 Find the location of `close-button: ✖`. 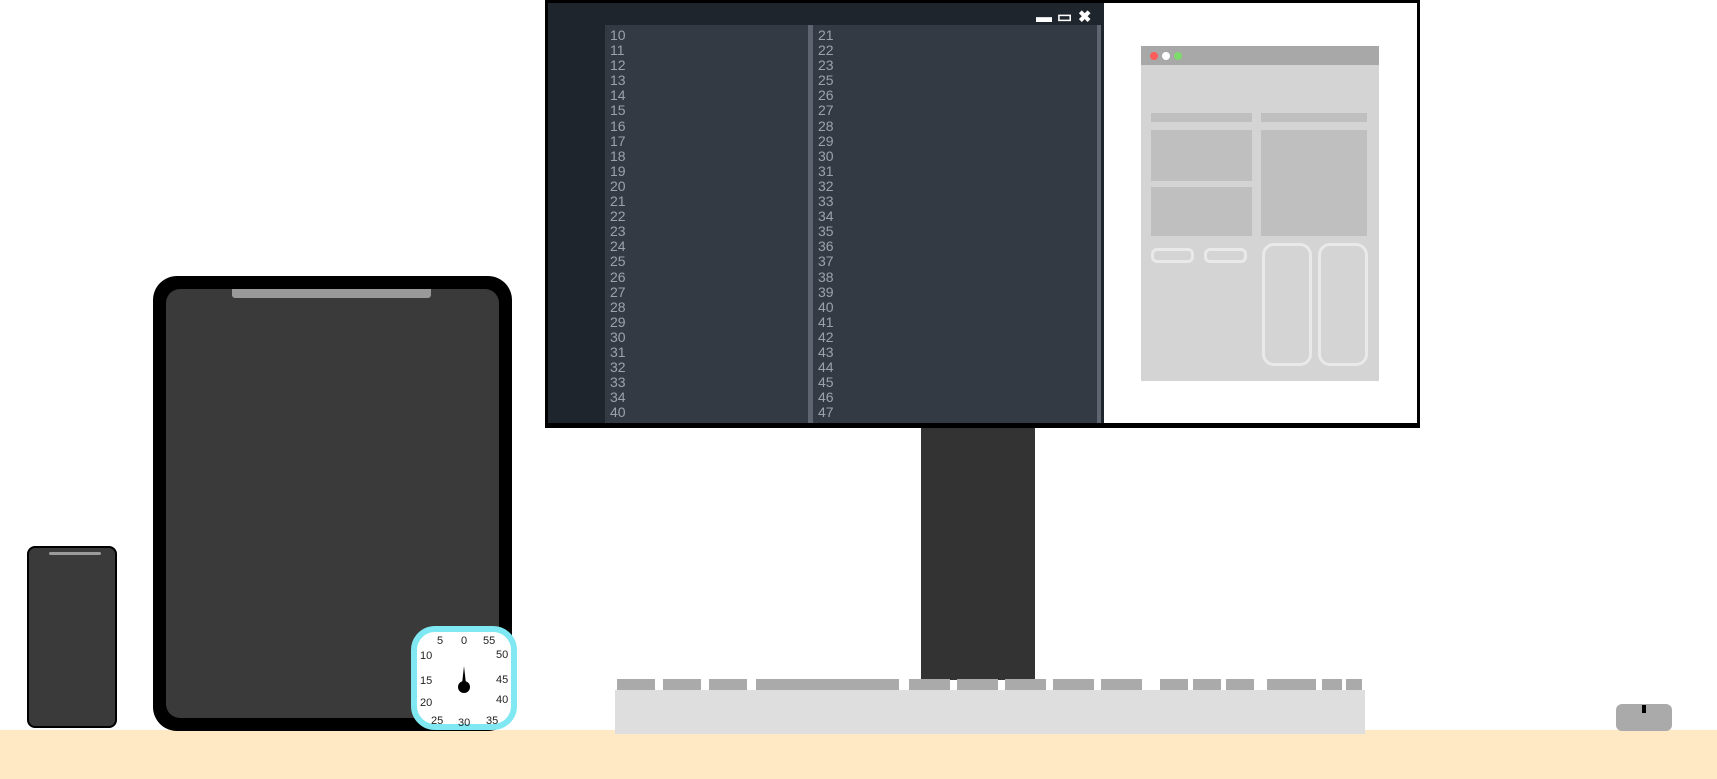

close-button: ✖ is located at coordinates (1084, 18).